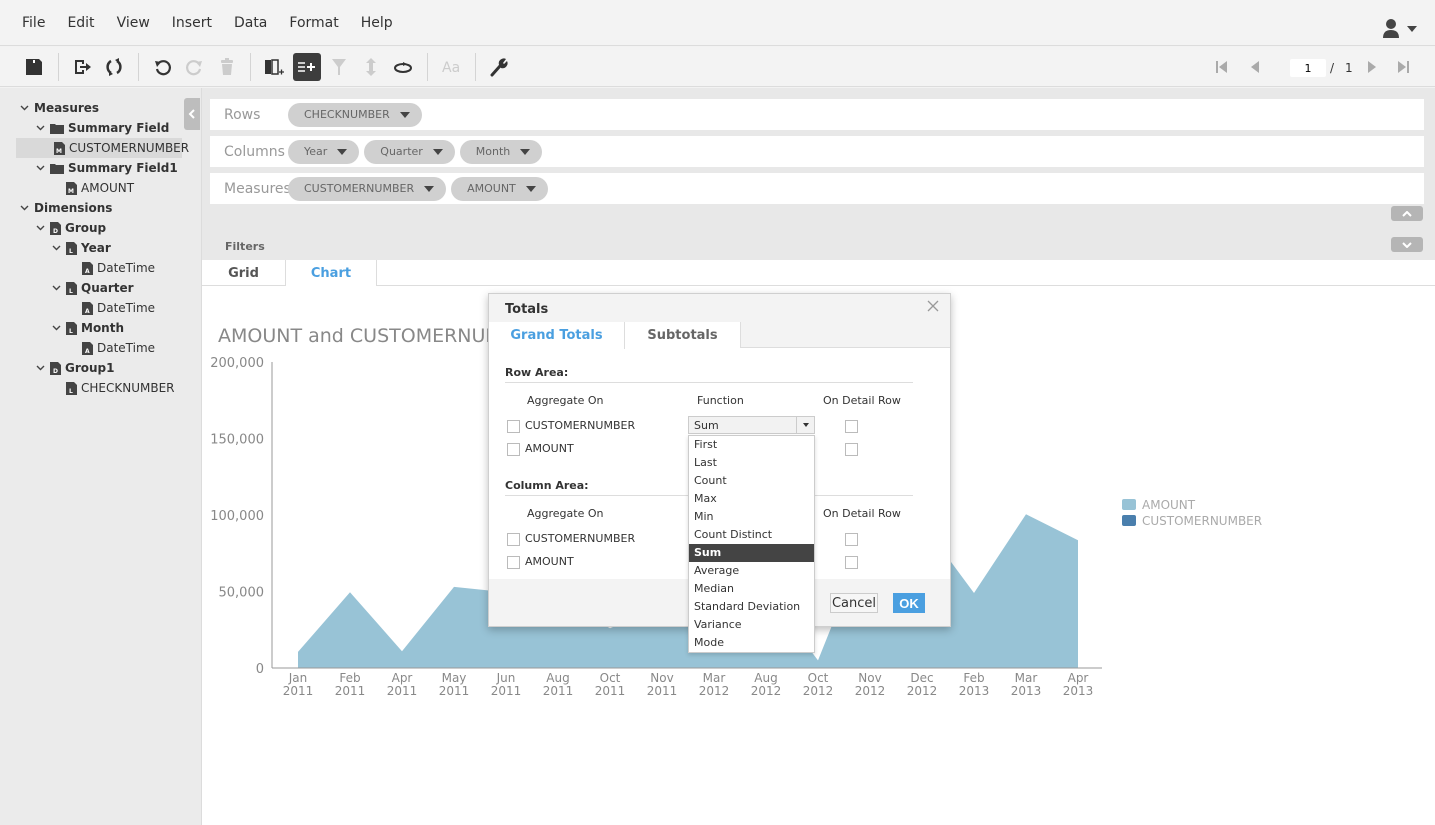 The image size is (1435, 825). I want to click on menu-file: File, so click(33, 23).